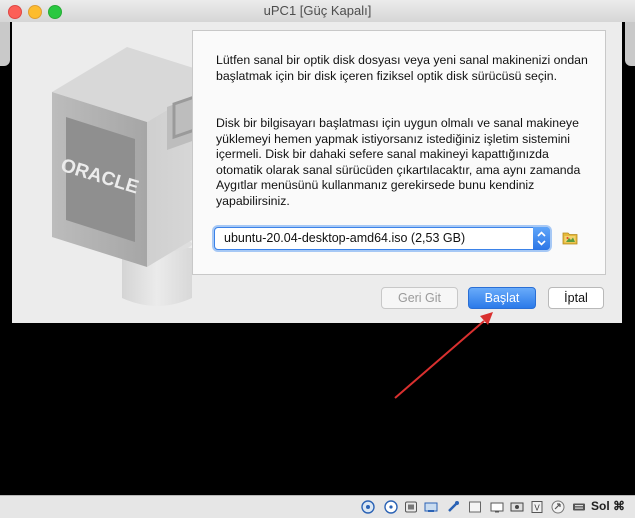  What do you see at coordinates (317, 506) in the screenshot?
I see `vm-status-bar: V Sol ⌘` at bounding box center [317, 506].